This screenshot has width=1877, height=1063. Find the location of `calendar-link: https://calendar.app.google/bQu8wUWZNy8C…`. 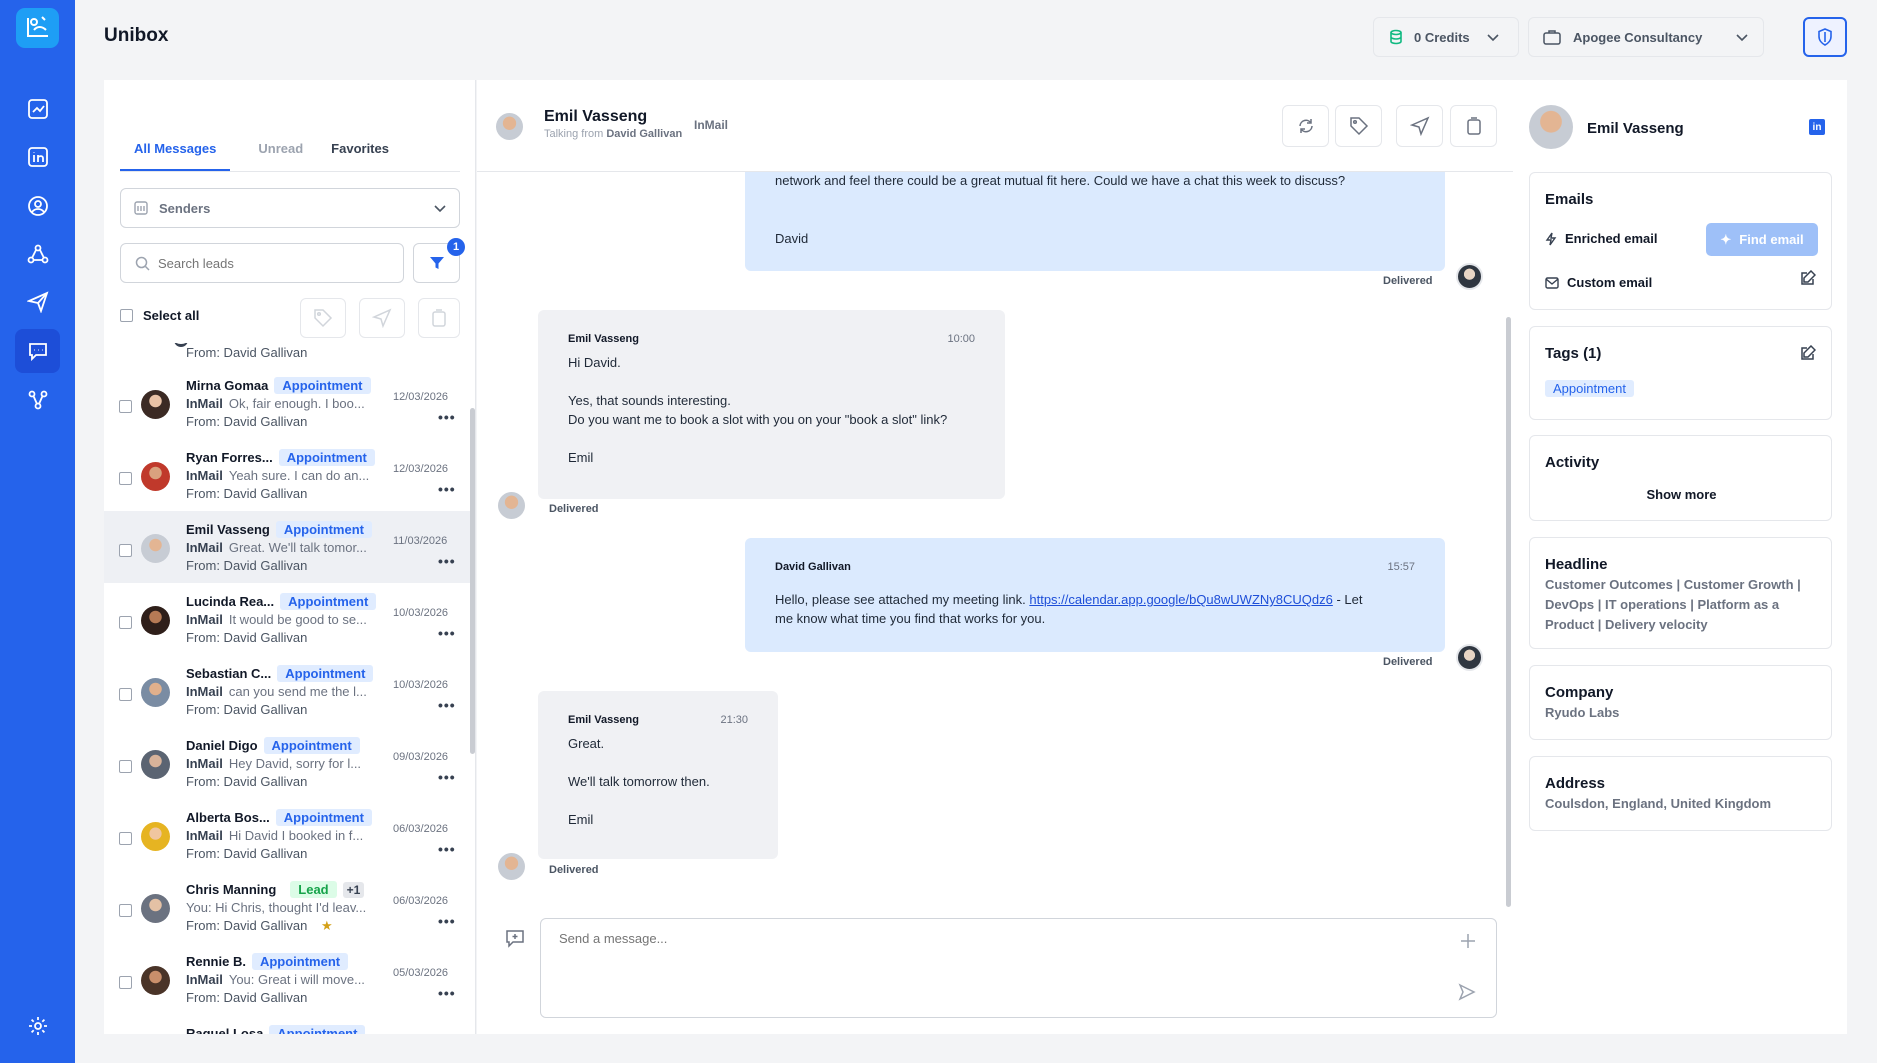

calendar-link: https://calendar.app.google/bQu8wUWZNy8C… is located at coordinates (1181, 599).